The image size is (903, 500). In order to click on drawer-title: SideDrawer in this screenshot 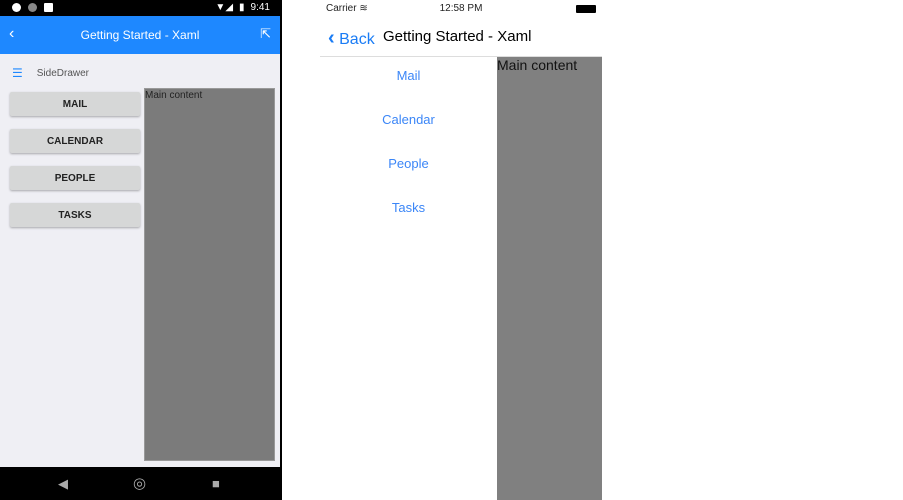, I will do `click(63, 73)`.